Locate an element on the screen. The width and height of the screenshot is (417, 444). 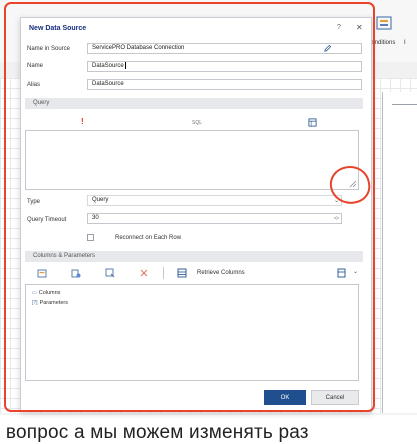
reconnect-checkbox is located at coordinates (90, 237).